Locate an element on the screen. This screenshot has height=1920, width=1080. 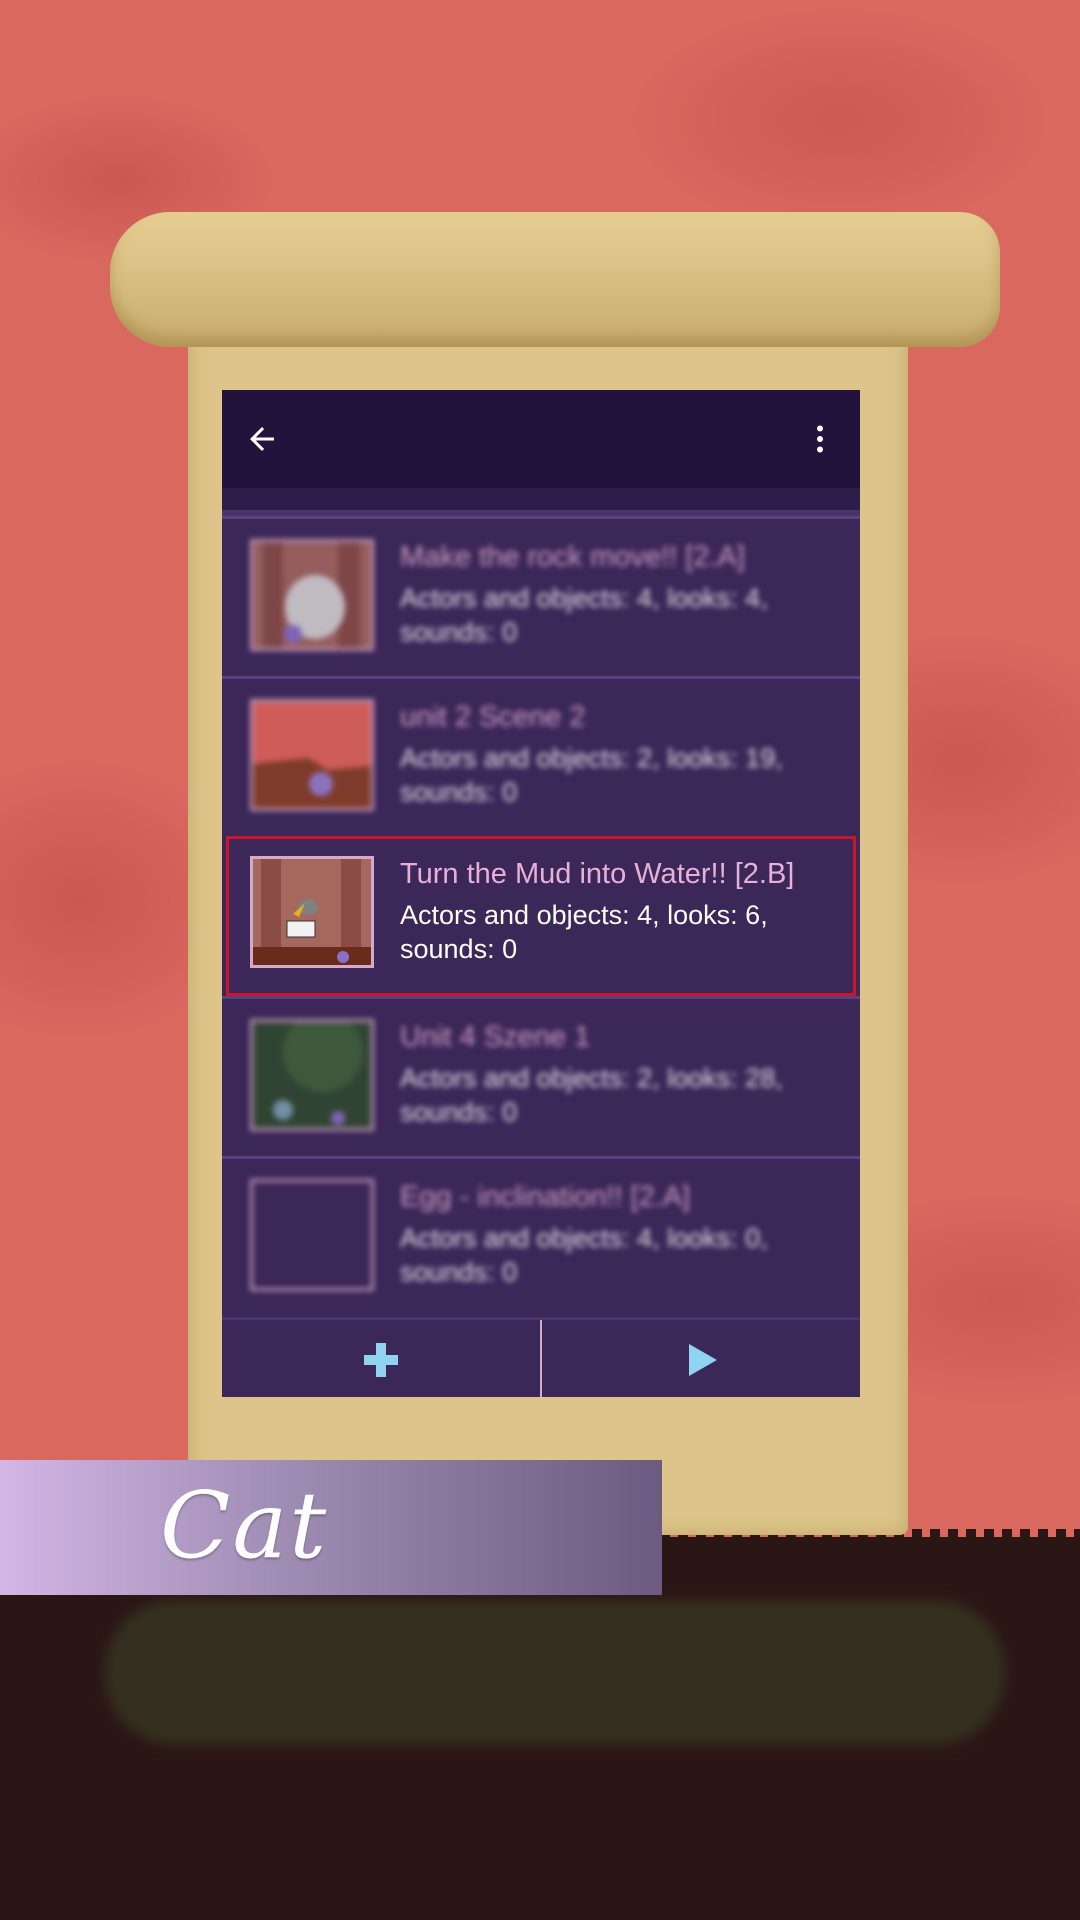
scene-title: Make the rock move!! [2.A] is located at coordinates (572, 557).